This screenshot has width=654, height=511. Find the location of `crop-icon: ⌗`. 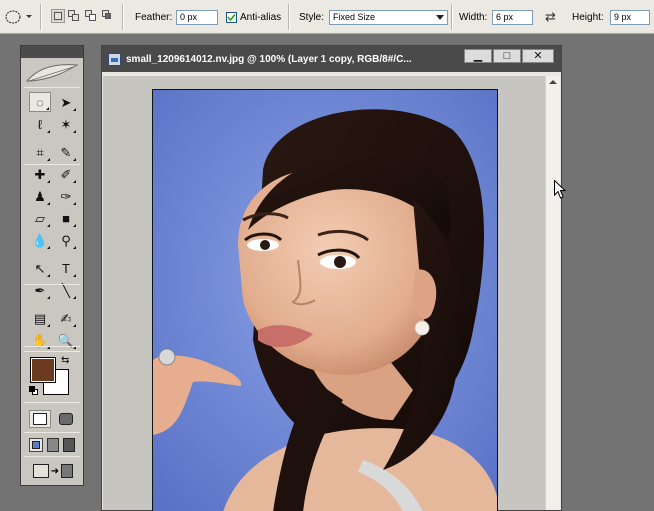

crop-icon: ⌗ is located at coordinates (40, 152).